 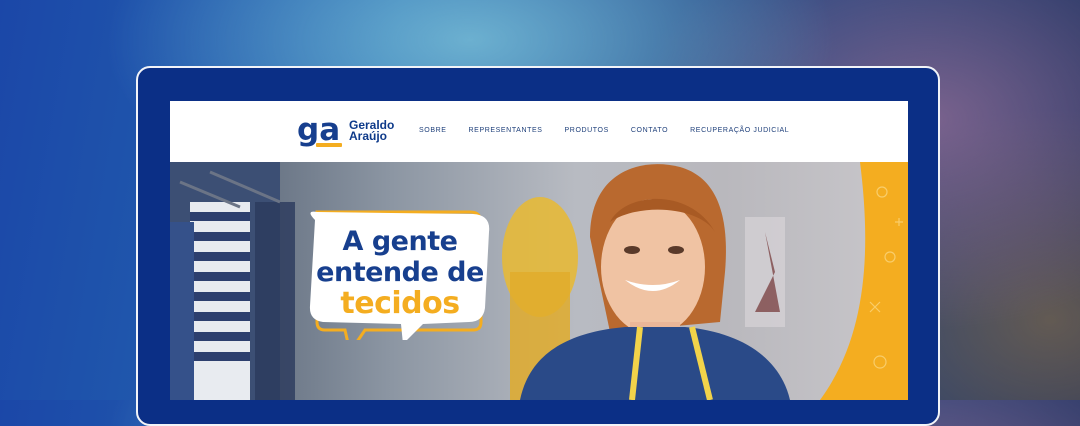 I want to click on hero-headline: A gente entende de tecidos, so click(x=400, y=272).